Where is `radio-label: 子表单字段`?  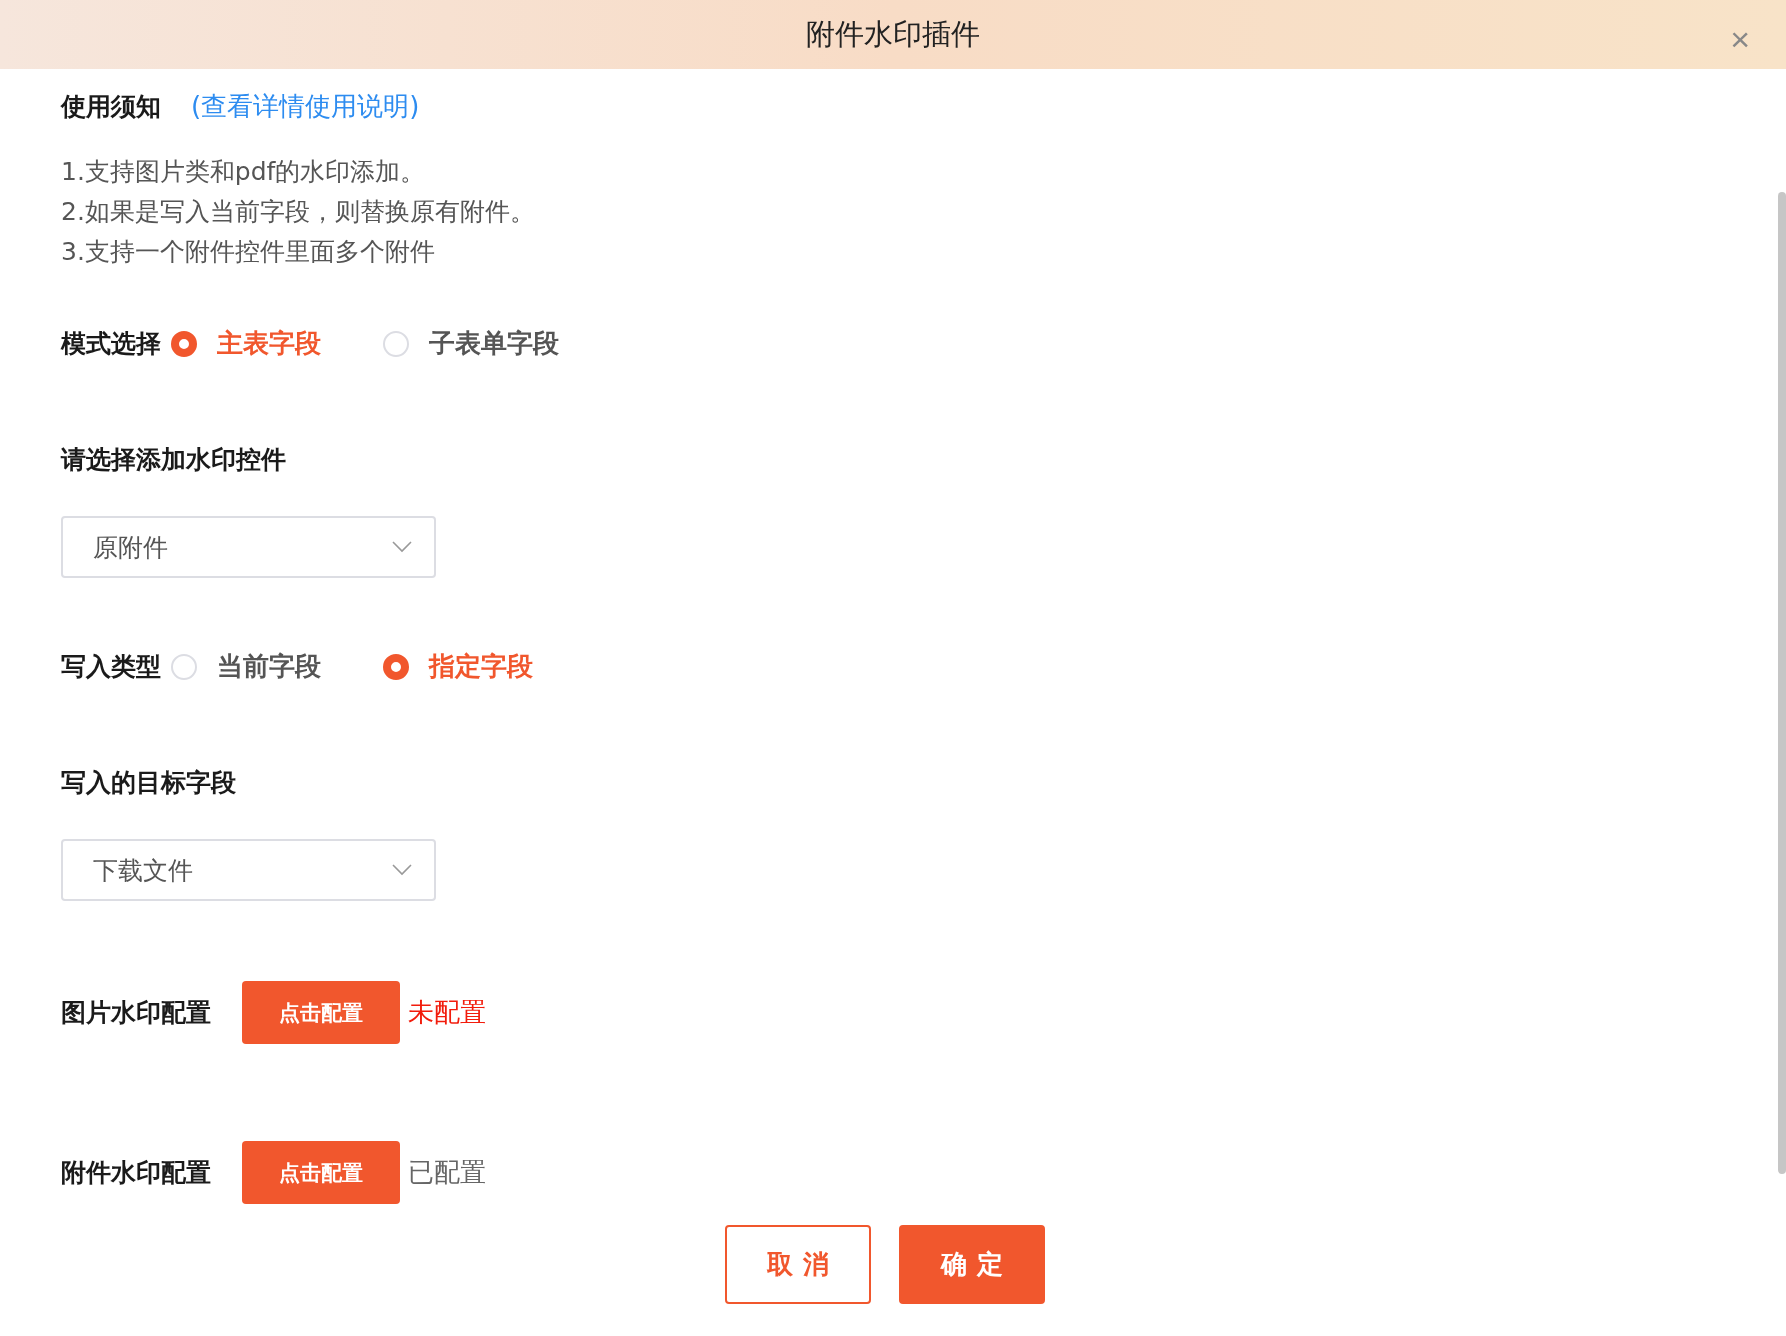 radio-label: 子表单字段 is located at coordinates (494, 343).